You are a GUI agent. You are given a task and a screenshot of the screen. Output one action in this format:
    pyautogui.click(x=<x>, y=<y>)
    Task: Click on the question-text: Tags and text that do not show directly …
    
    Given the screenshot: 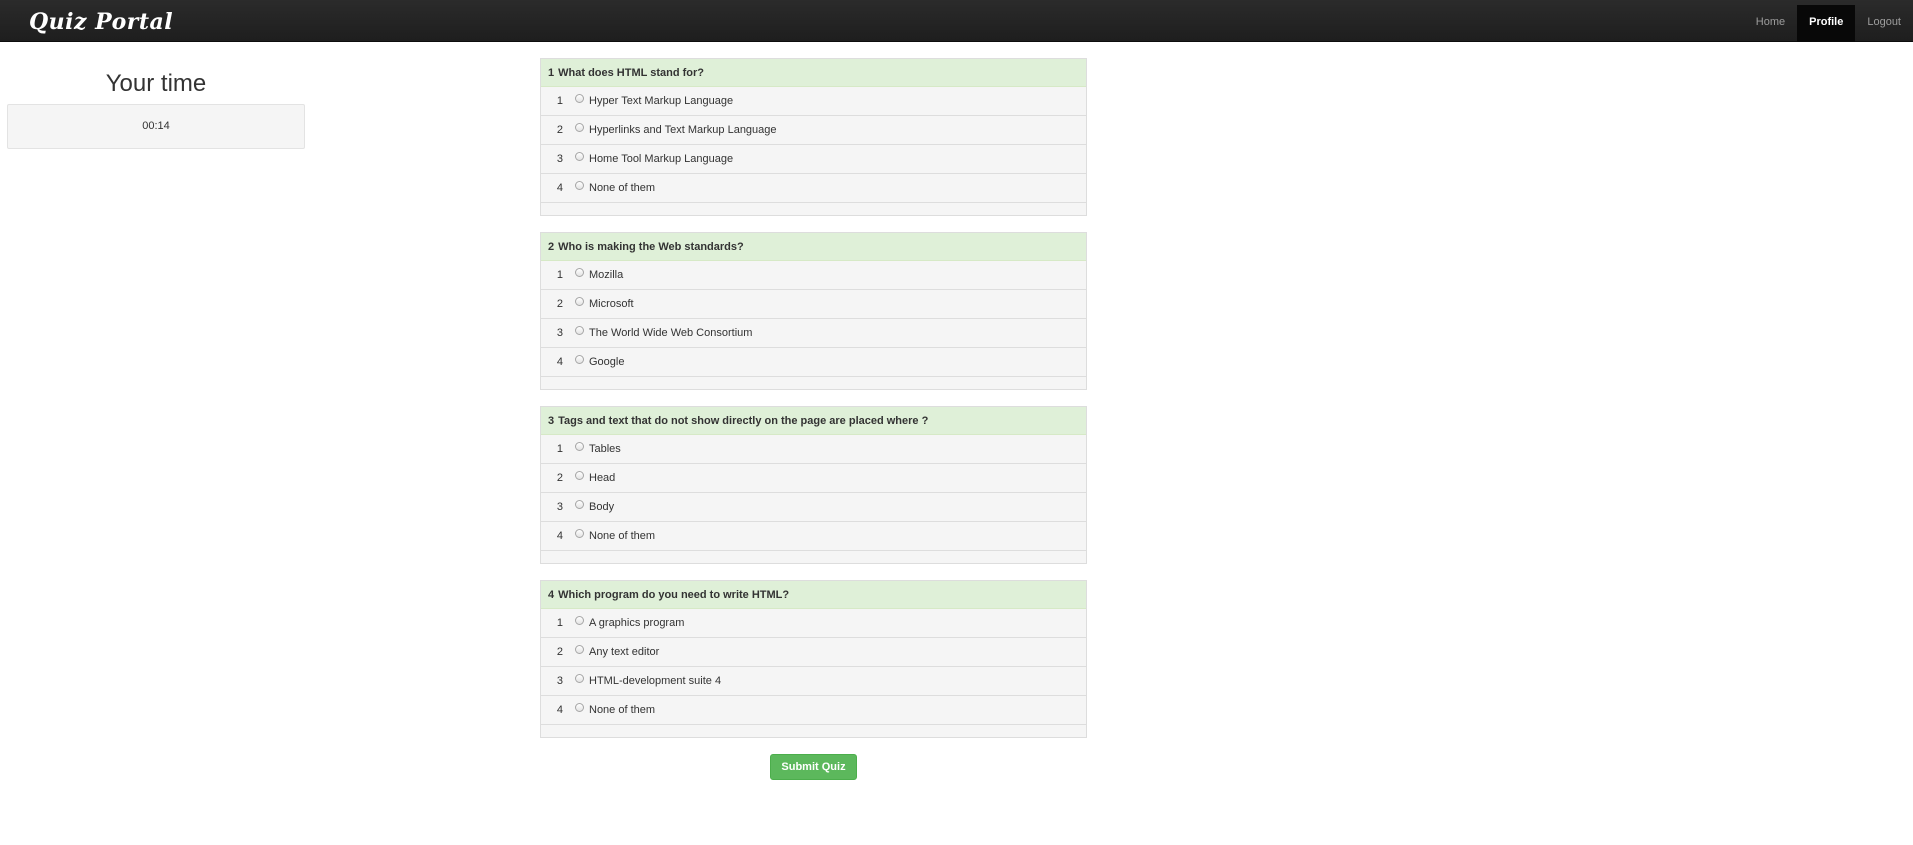 What is the action you would take?
    pyautogui.click(x=743, y=421)
    